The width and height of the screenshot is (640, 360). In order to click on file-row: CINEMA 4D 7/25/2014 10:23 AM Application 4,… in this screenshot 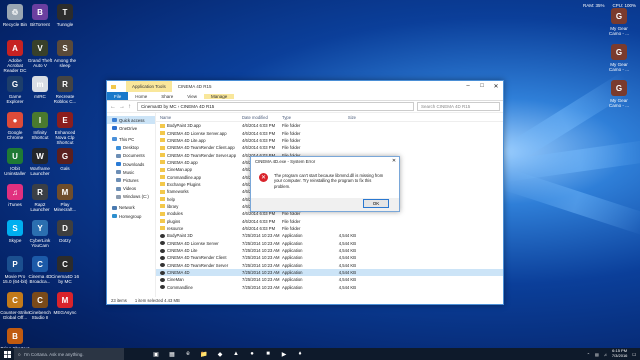, I will do `click(329, 272)`.